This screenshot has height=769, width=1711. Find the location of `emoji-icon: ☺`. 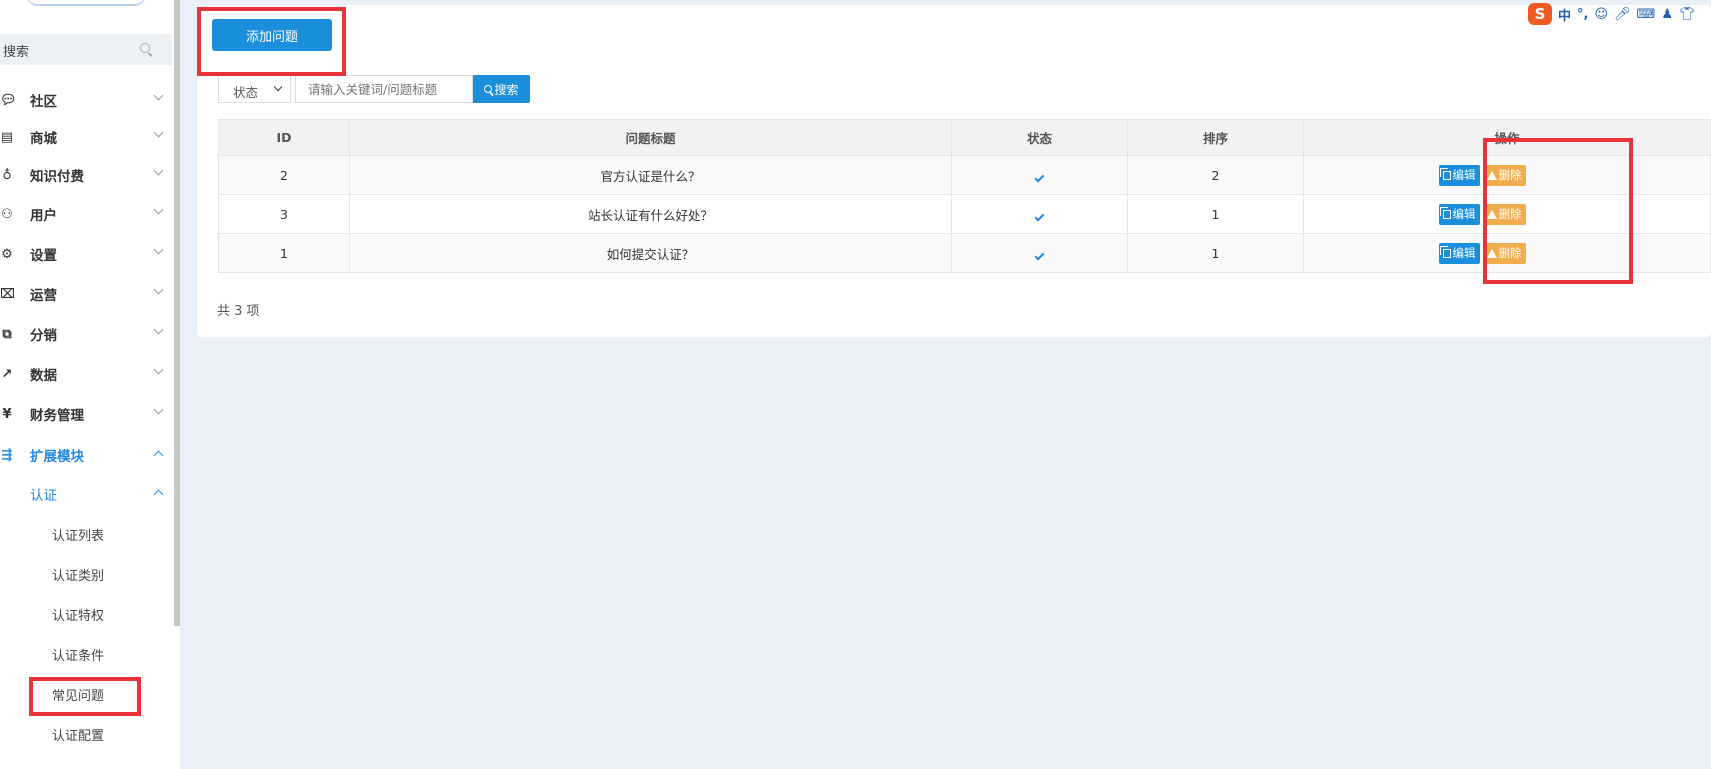

emoji-icon: ☺ is located at coordinates (1601, 14).